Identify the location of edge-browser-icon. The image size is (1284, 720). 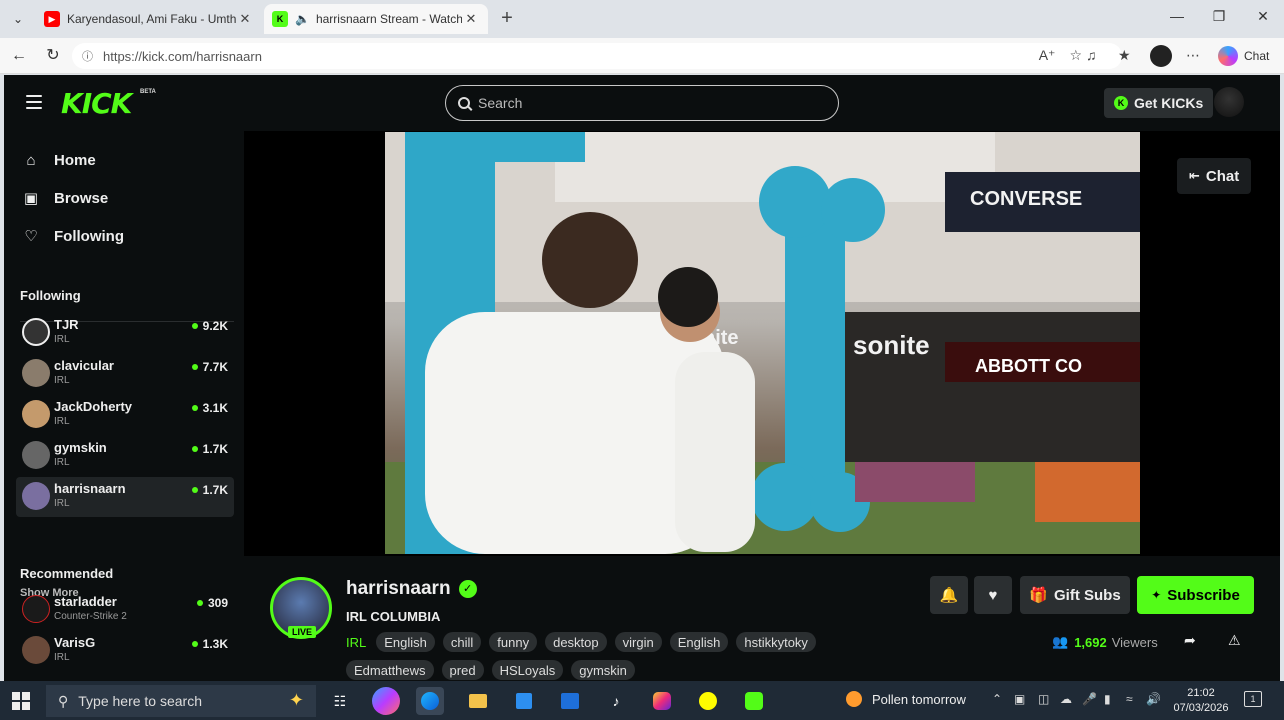
(430, 701).